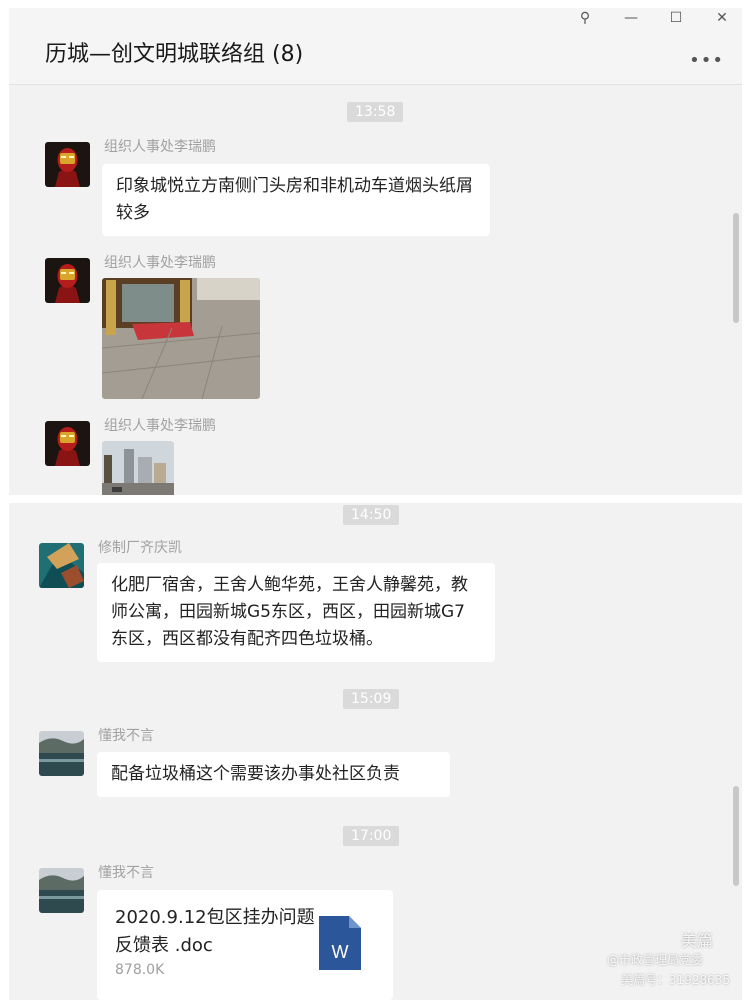  Describe the element at coordinates (375, 46) in the screenshot. I see `chat-header: 历城—创文明城联络组 (8) ⚲ — ☐ ✕ •••` at that location.